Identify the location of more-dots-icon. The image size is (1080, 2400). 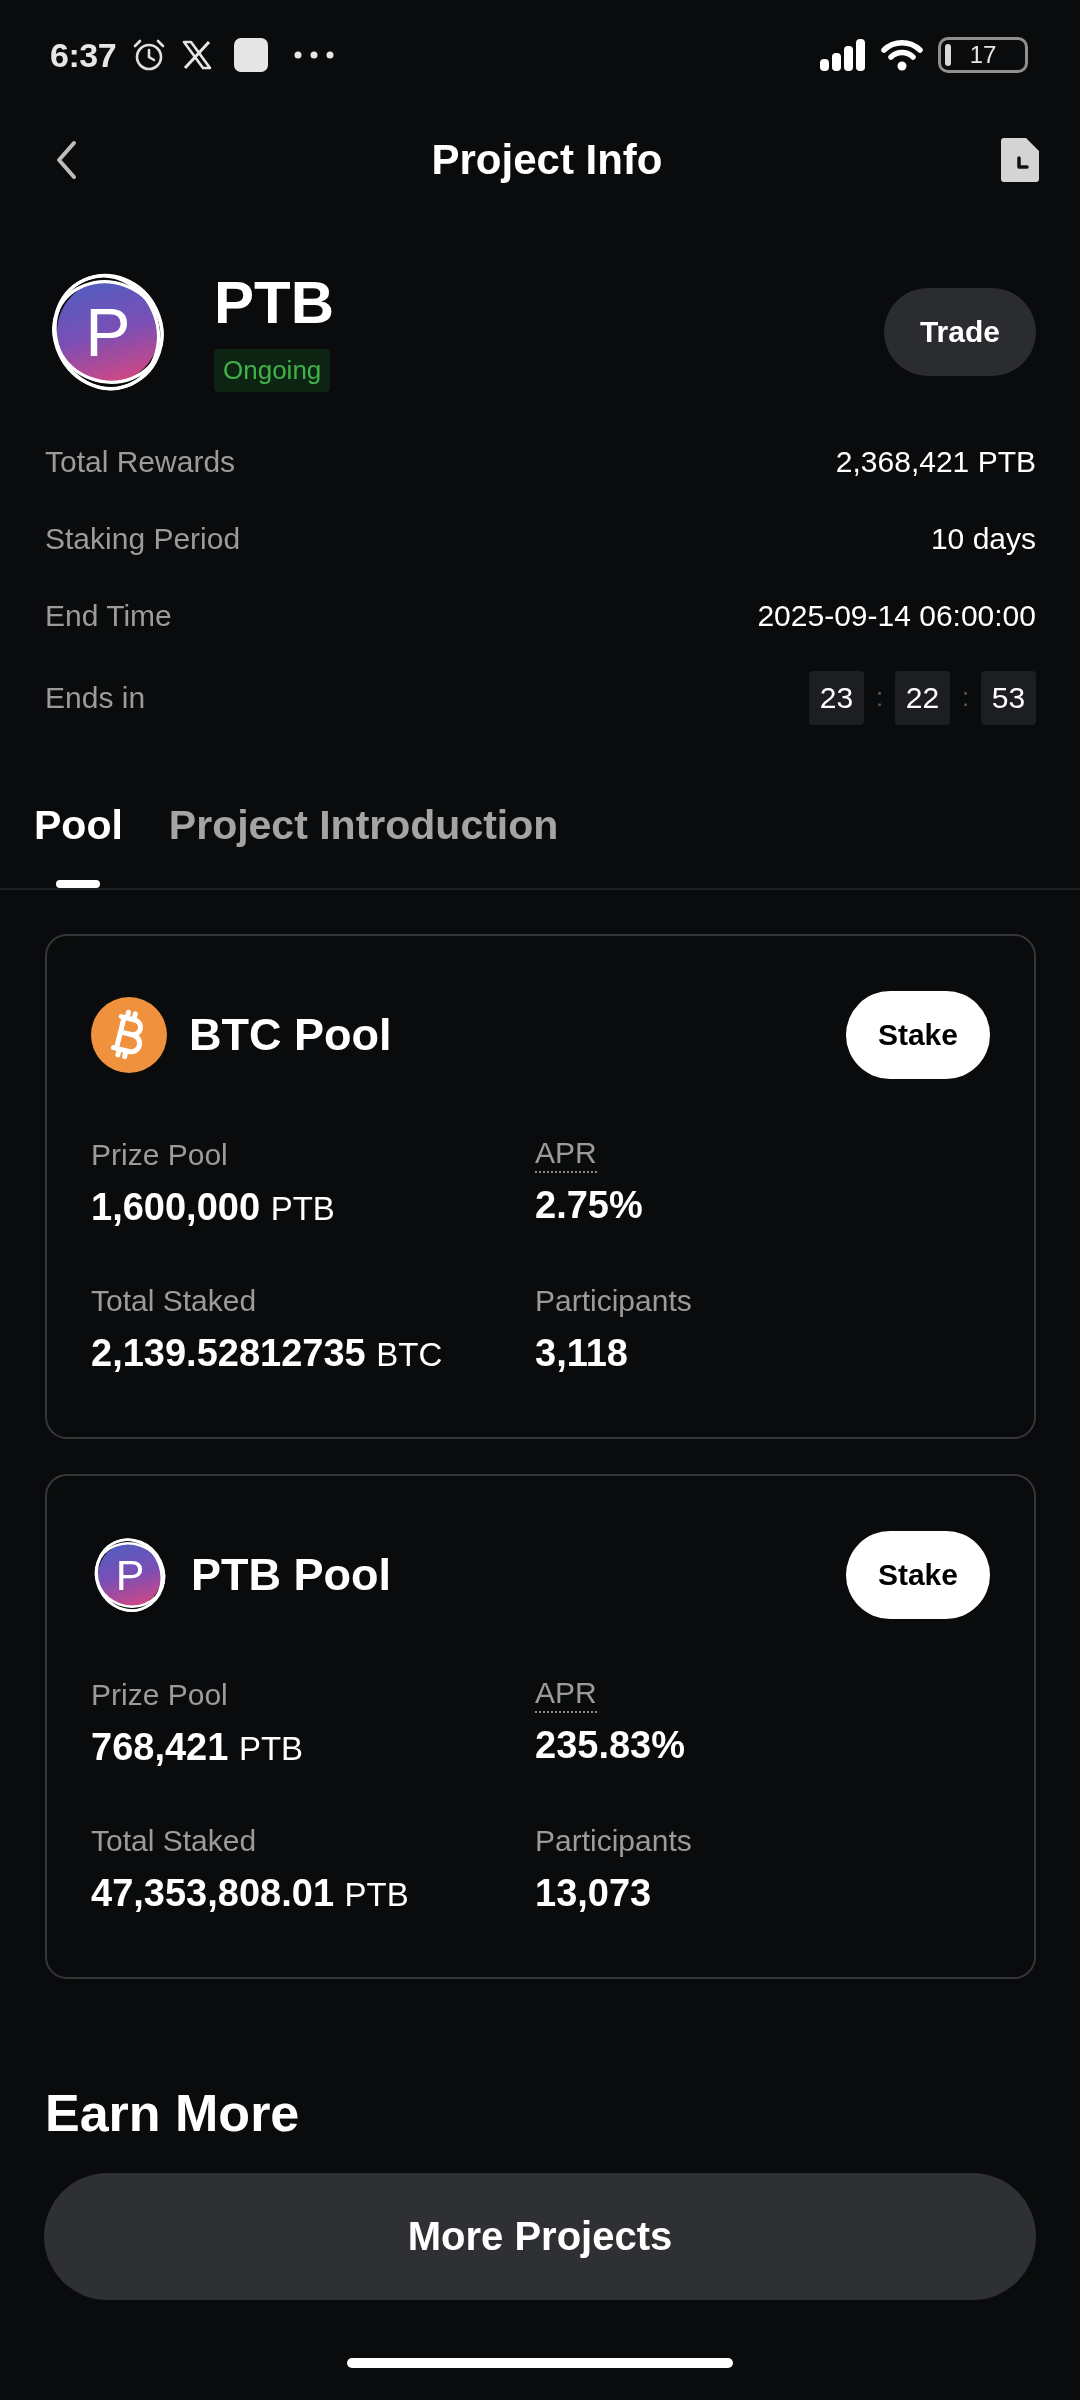
(314, 55).